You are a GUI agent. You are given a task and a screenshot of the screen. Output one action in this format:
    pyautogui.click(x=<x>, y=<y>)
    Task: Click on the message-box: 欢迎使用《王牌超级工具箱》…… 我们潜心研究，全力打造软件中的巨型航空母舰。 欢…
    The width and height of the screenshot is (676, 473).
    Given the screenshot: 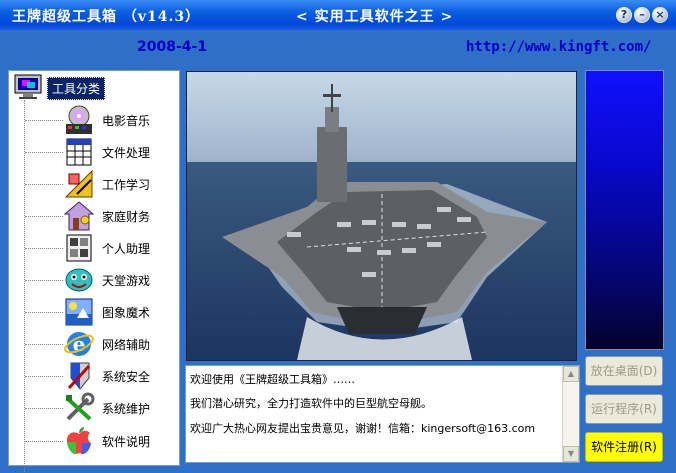 What is the action you would take?
    pyautogui.click(x=382, y=414)
    